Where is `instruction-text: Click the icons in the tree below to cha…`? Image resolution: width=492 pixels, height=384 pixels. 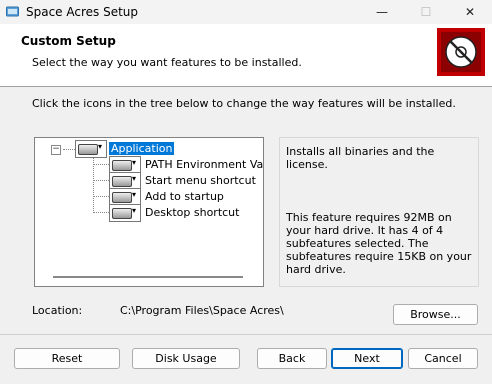 instruction-text: Click the icons in the tree below to cha… is located at coordinates (244, 103).